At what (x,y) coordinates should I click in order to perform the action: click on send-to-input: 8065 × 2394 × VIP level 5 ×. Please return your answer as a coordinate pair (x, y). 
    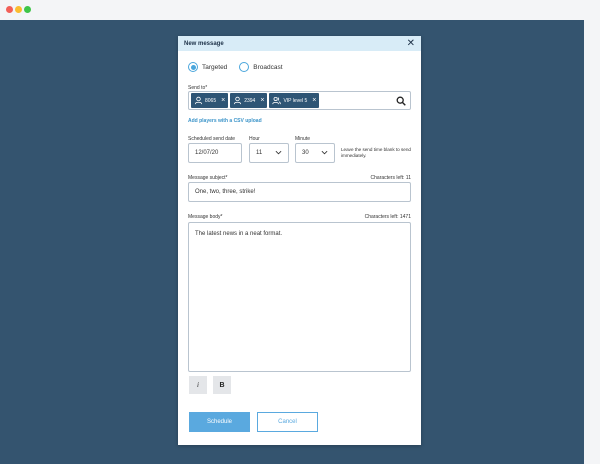
    Looking at the image, I should click on (299, 100).